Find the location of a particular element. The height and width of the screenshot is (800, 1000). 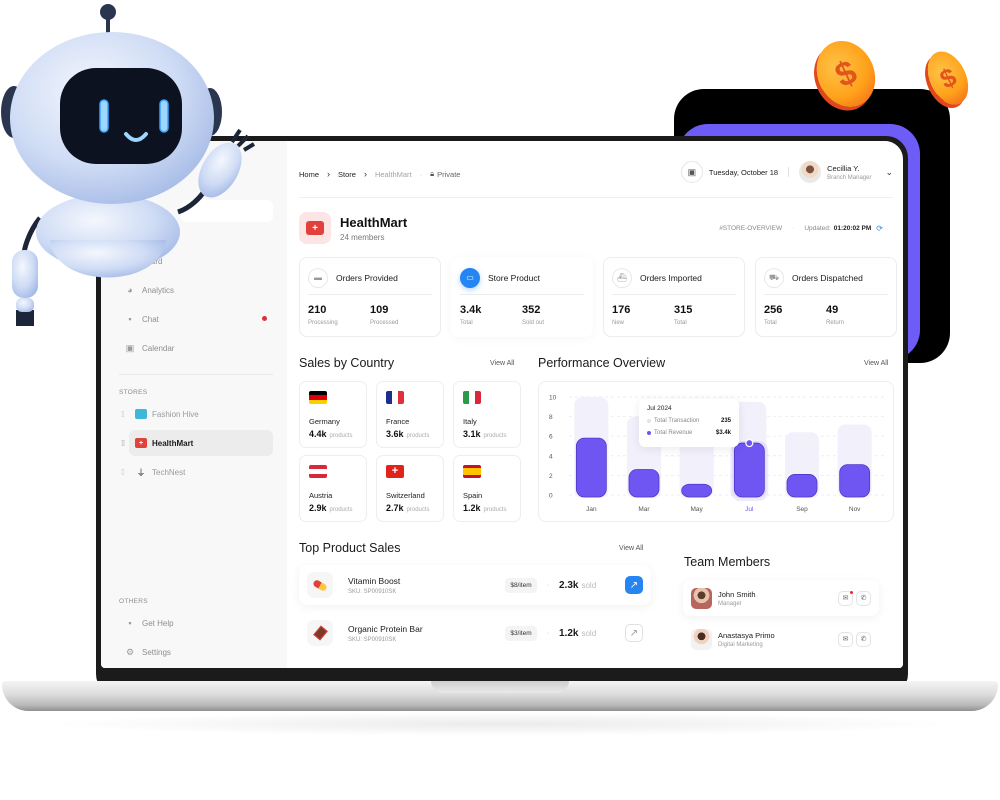

section-title-sales-by-country: Sales by Country is located at coordinates (347, 363).